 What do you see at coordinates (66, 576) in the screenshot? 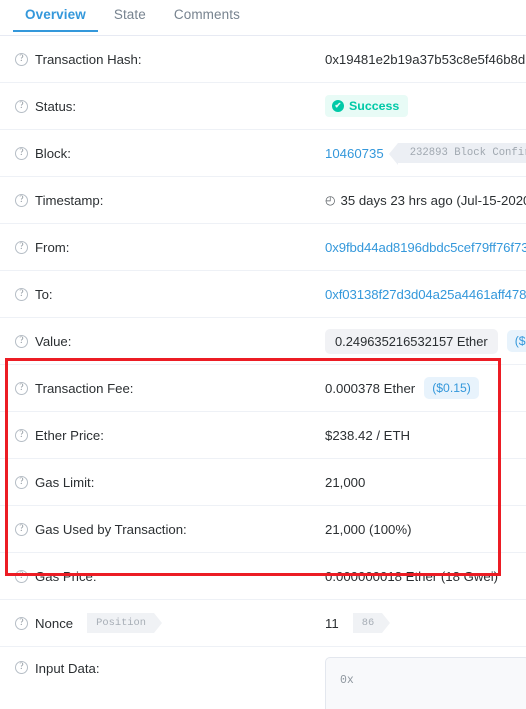
I see `gas-price-label: Gas Price:` at bounding box center [66, 576].